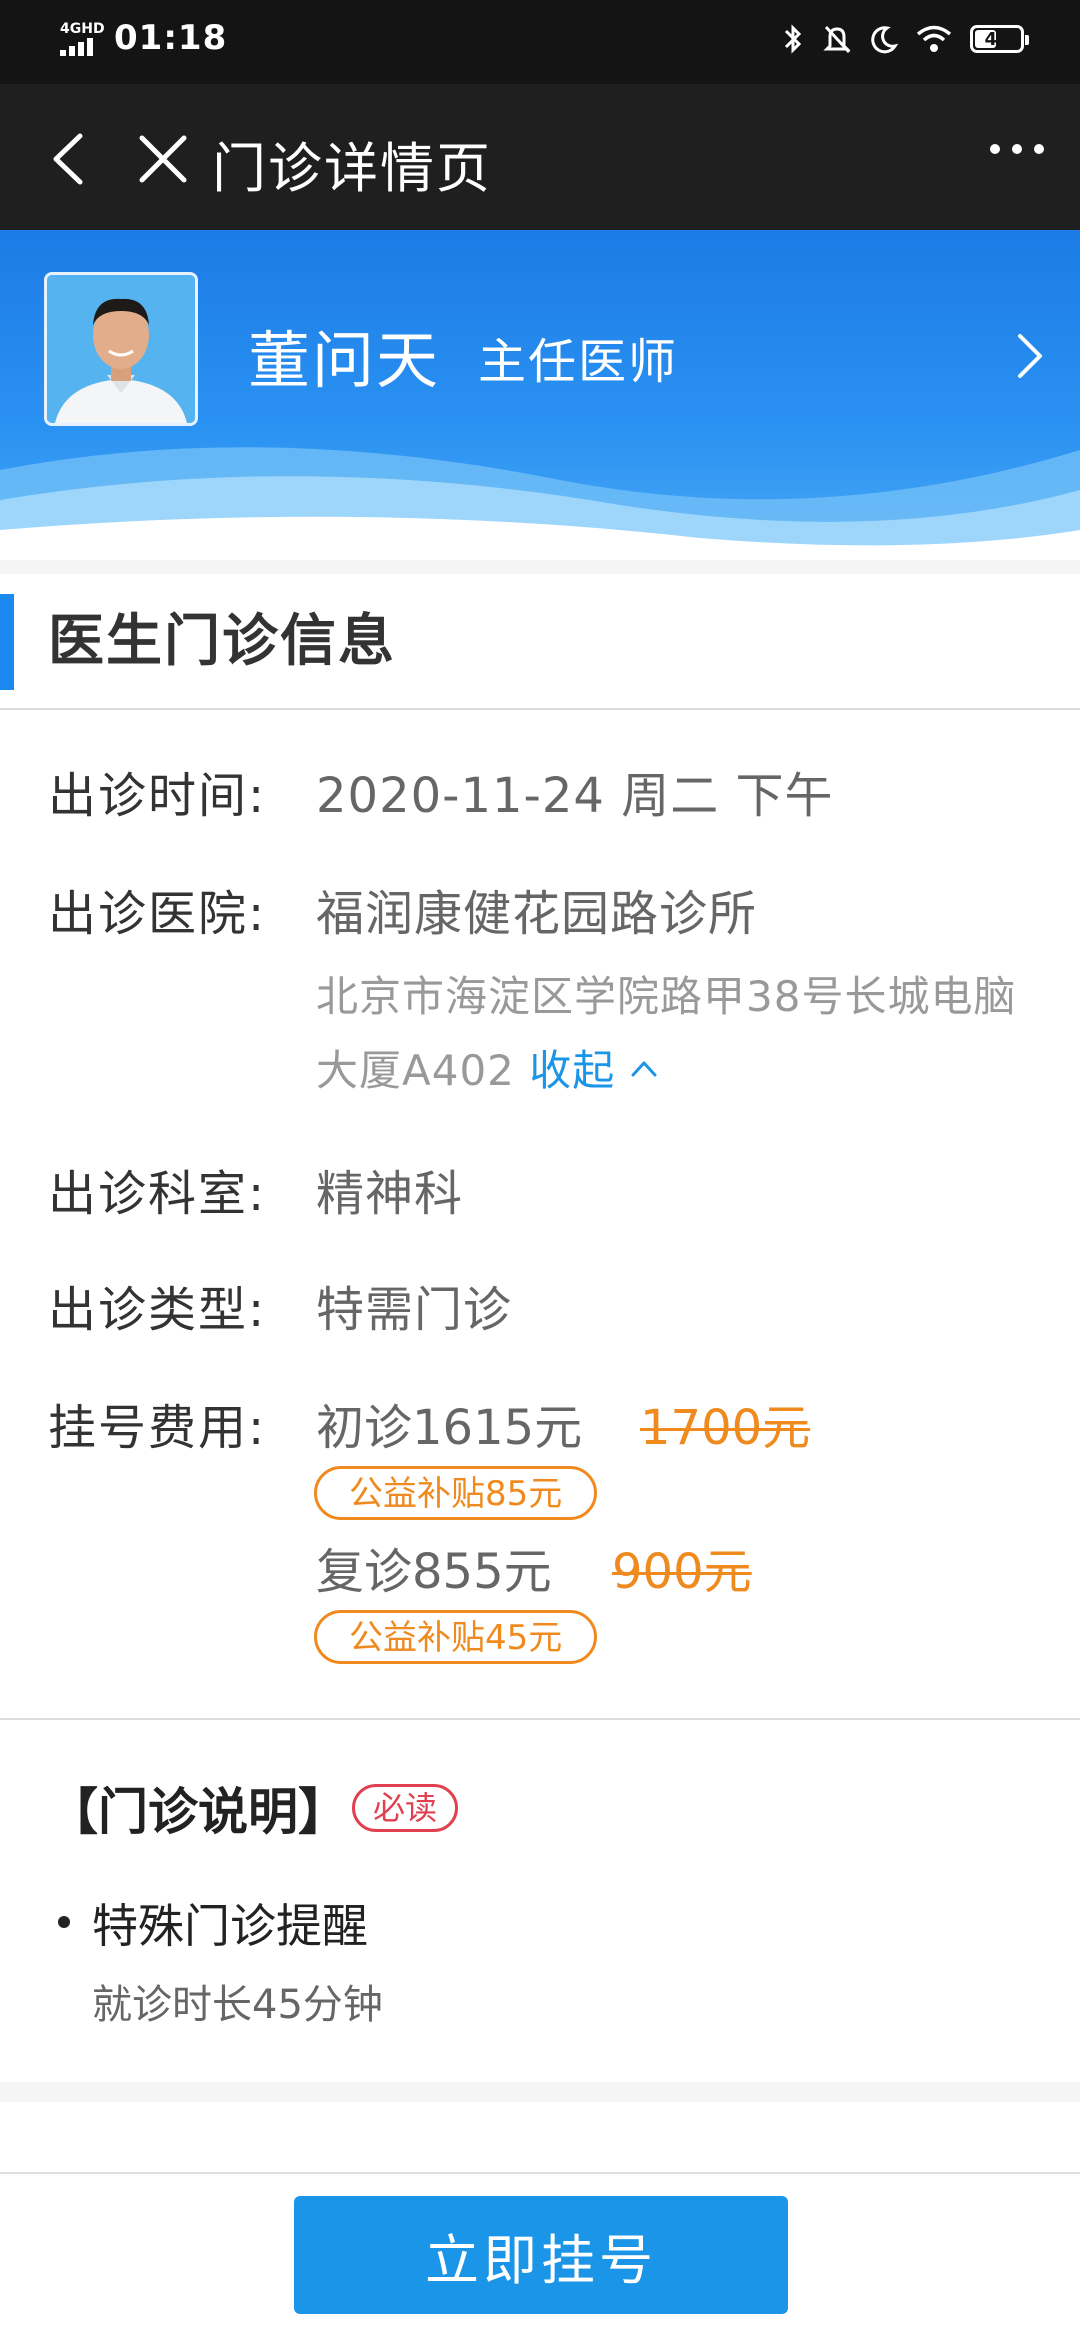 The image size is (1080, 2342). Describe the element at coordinates (793, 39) in the screenshot. I see `bluetooth-icon` at that location.